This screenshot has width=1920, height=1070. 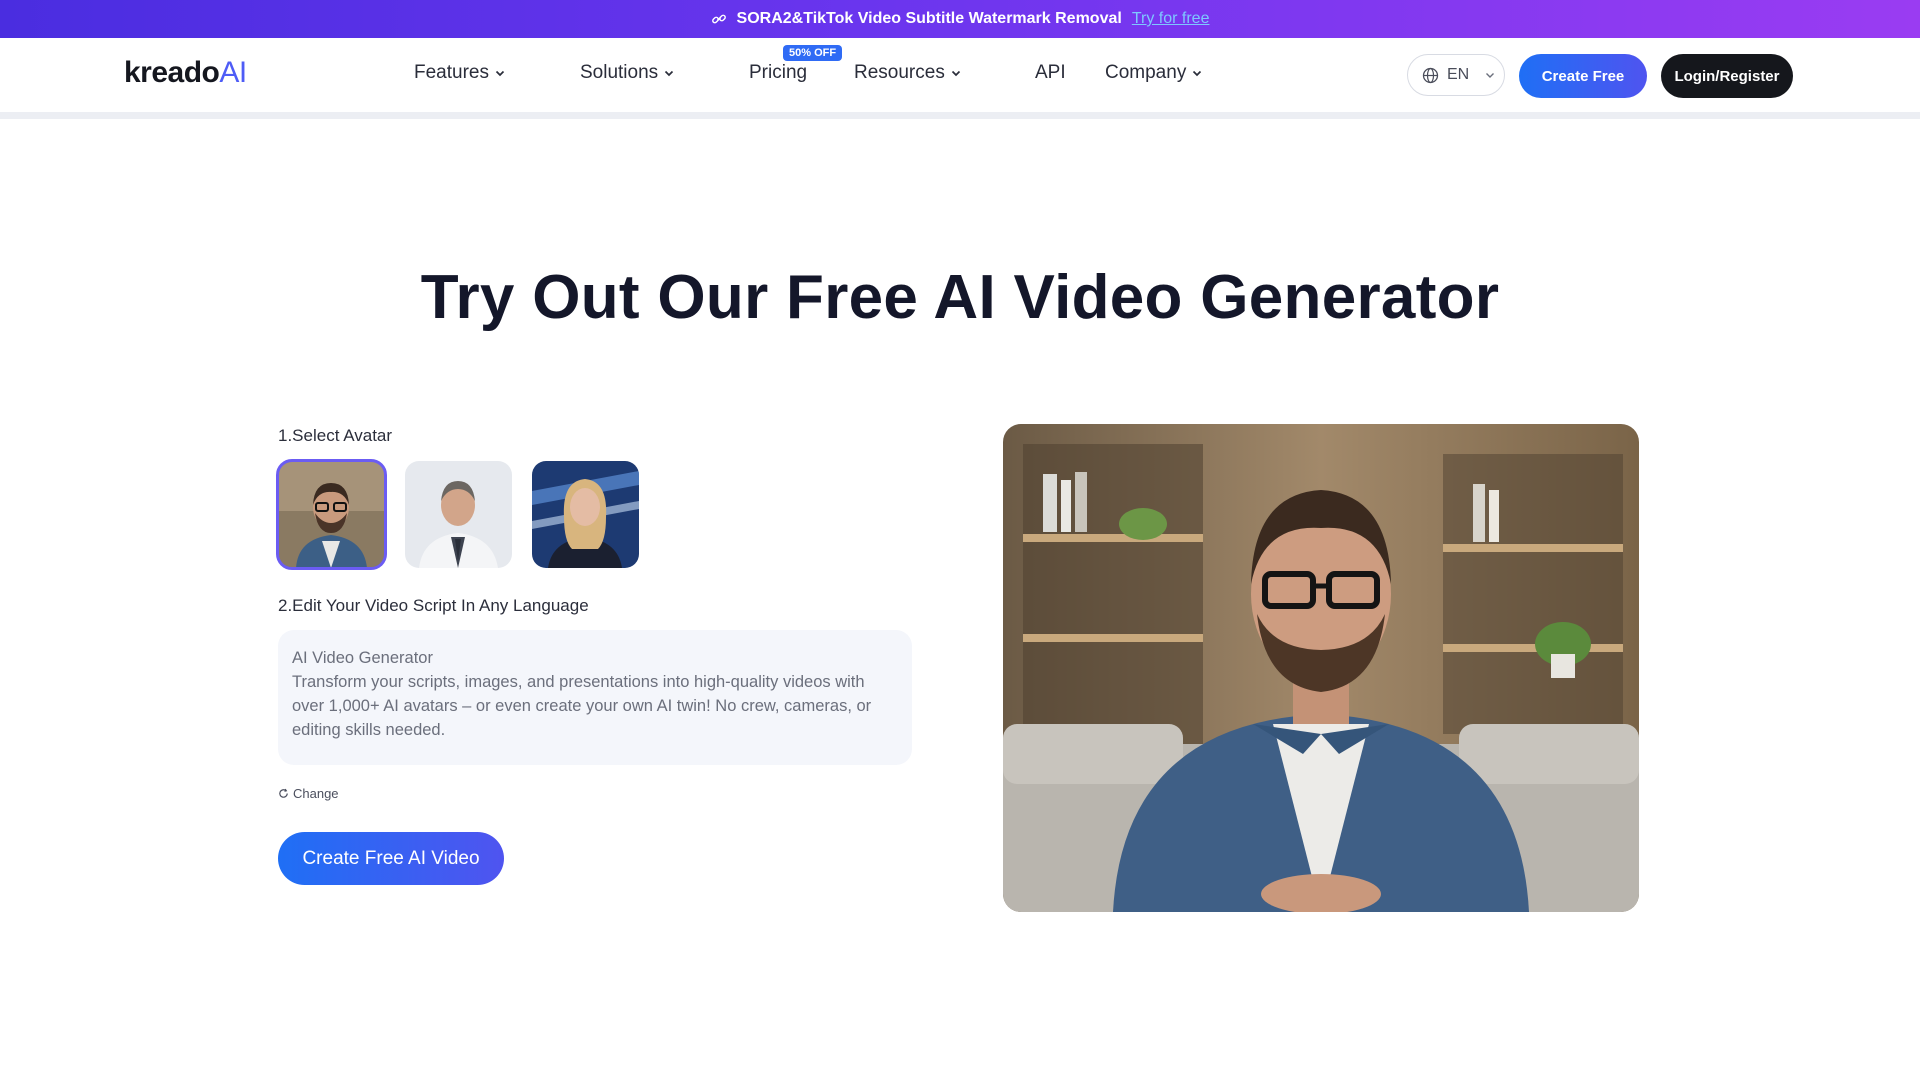 I want to click on nav-solutions: Solutions, so click(x=627, y=73).